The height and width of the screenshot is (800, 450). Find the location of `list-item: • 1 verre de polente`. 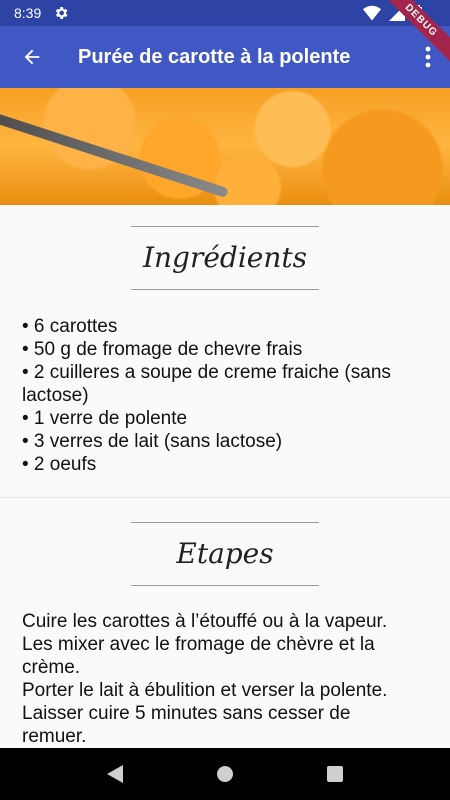

list-item: • 1 verre de polente is located at coordinates (105, 418).